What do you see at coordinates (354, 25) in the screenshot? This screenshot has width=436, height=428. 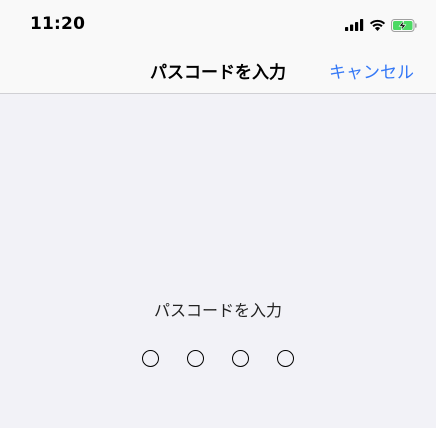 I see `cellular-signal-icon` at bounding box center [354, 25].